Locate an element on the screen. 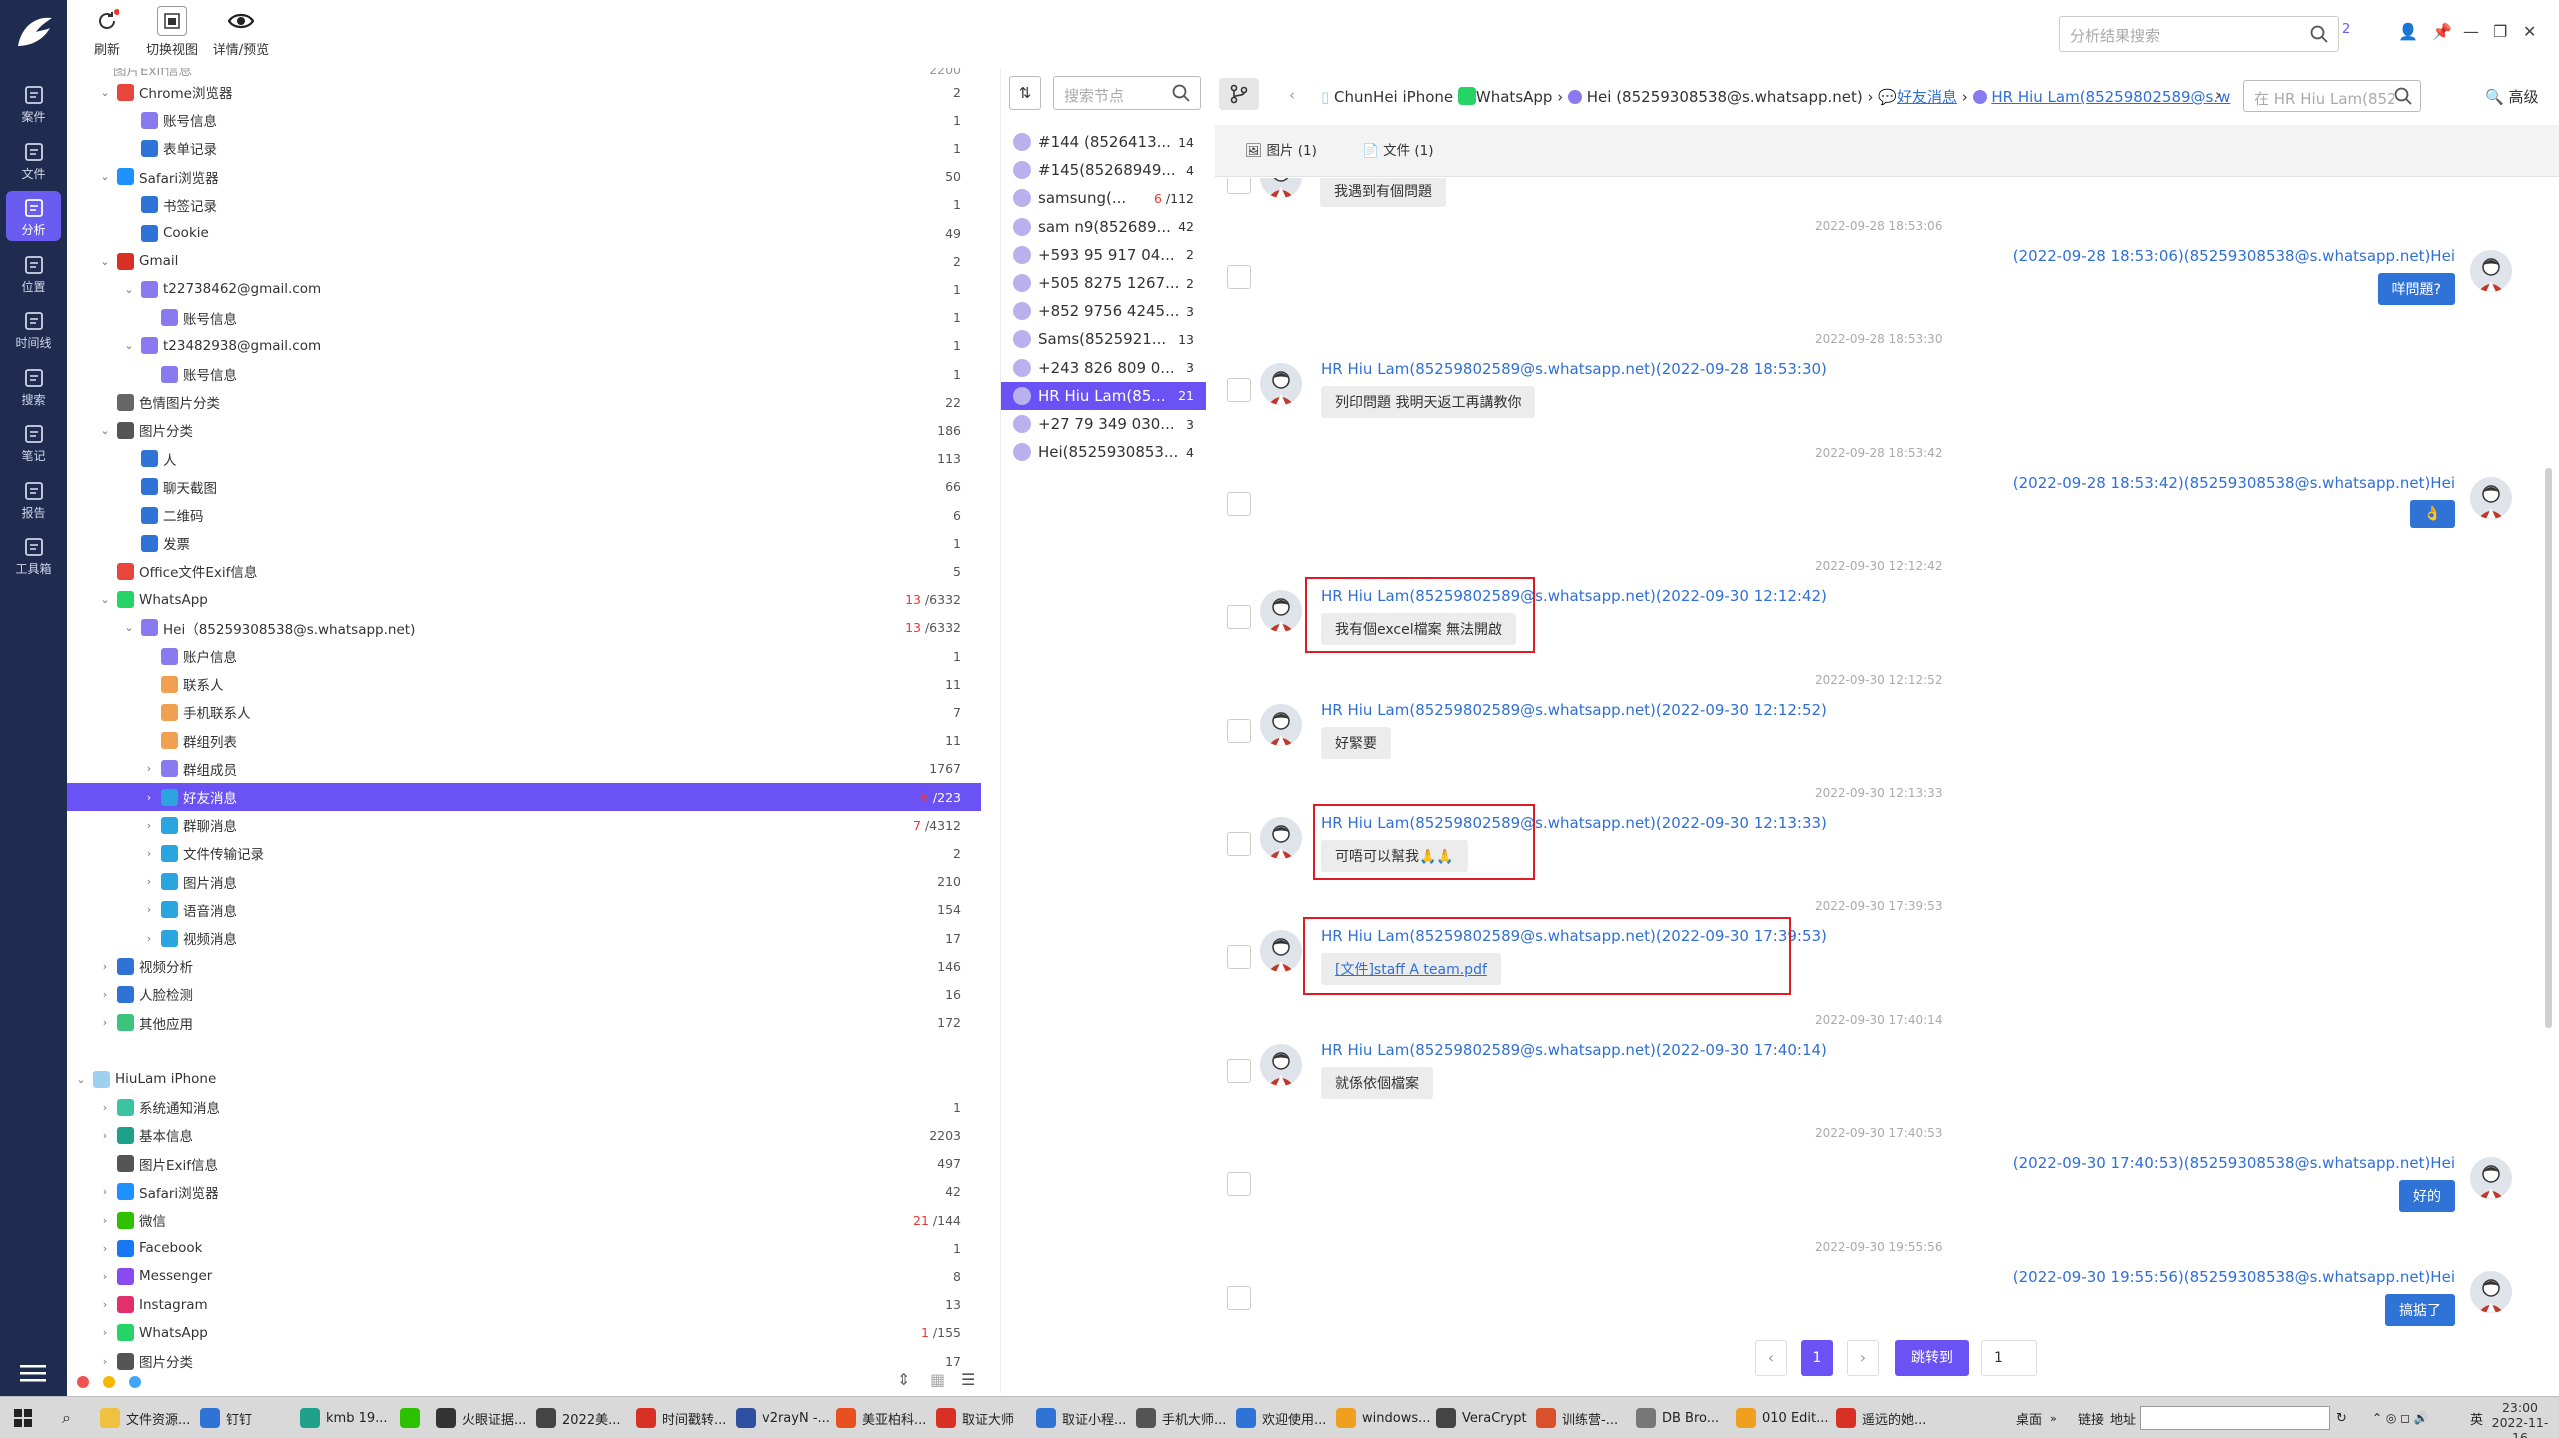  nav-item-4: 时间线 is located at coordinates (33, 329).